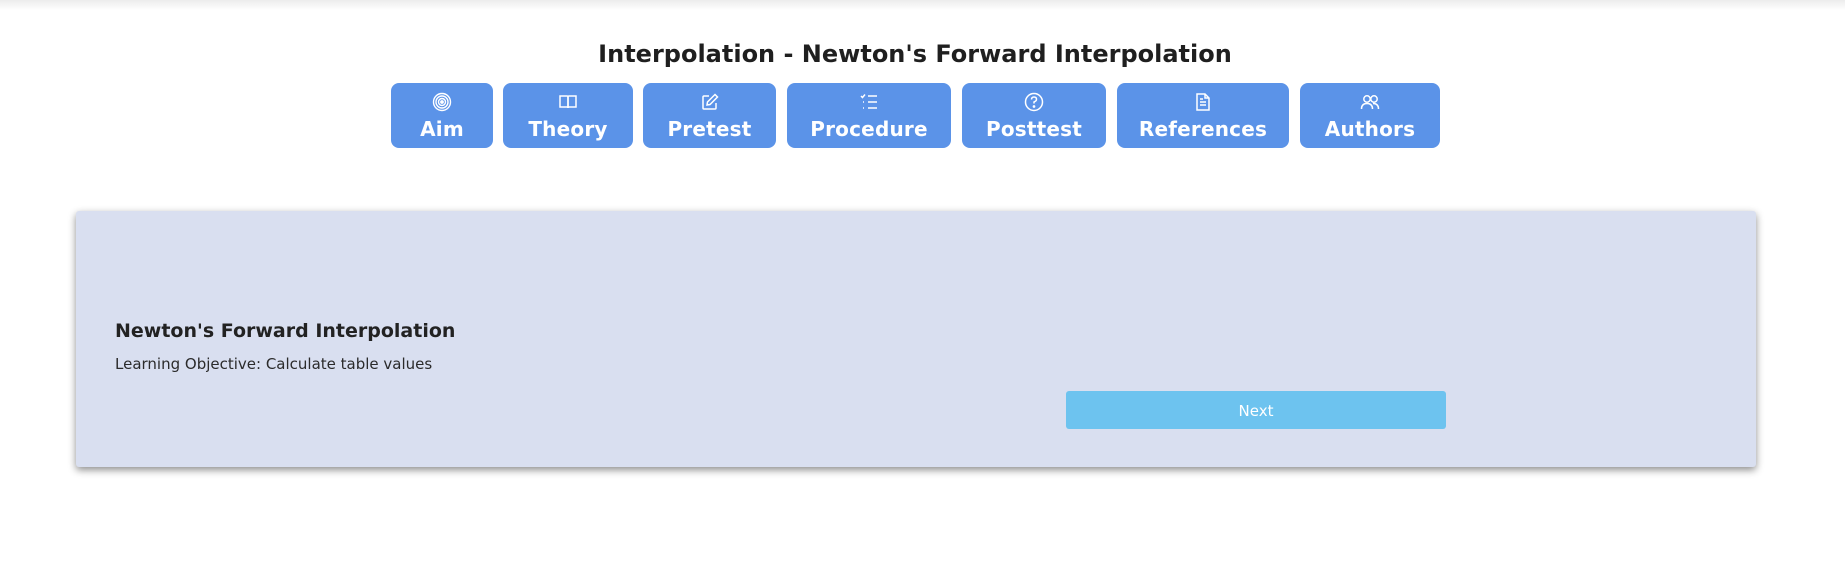  I want to click on tab-label: Authors, so click(1370, 129).